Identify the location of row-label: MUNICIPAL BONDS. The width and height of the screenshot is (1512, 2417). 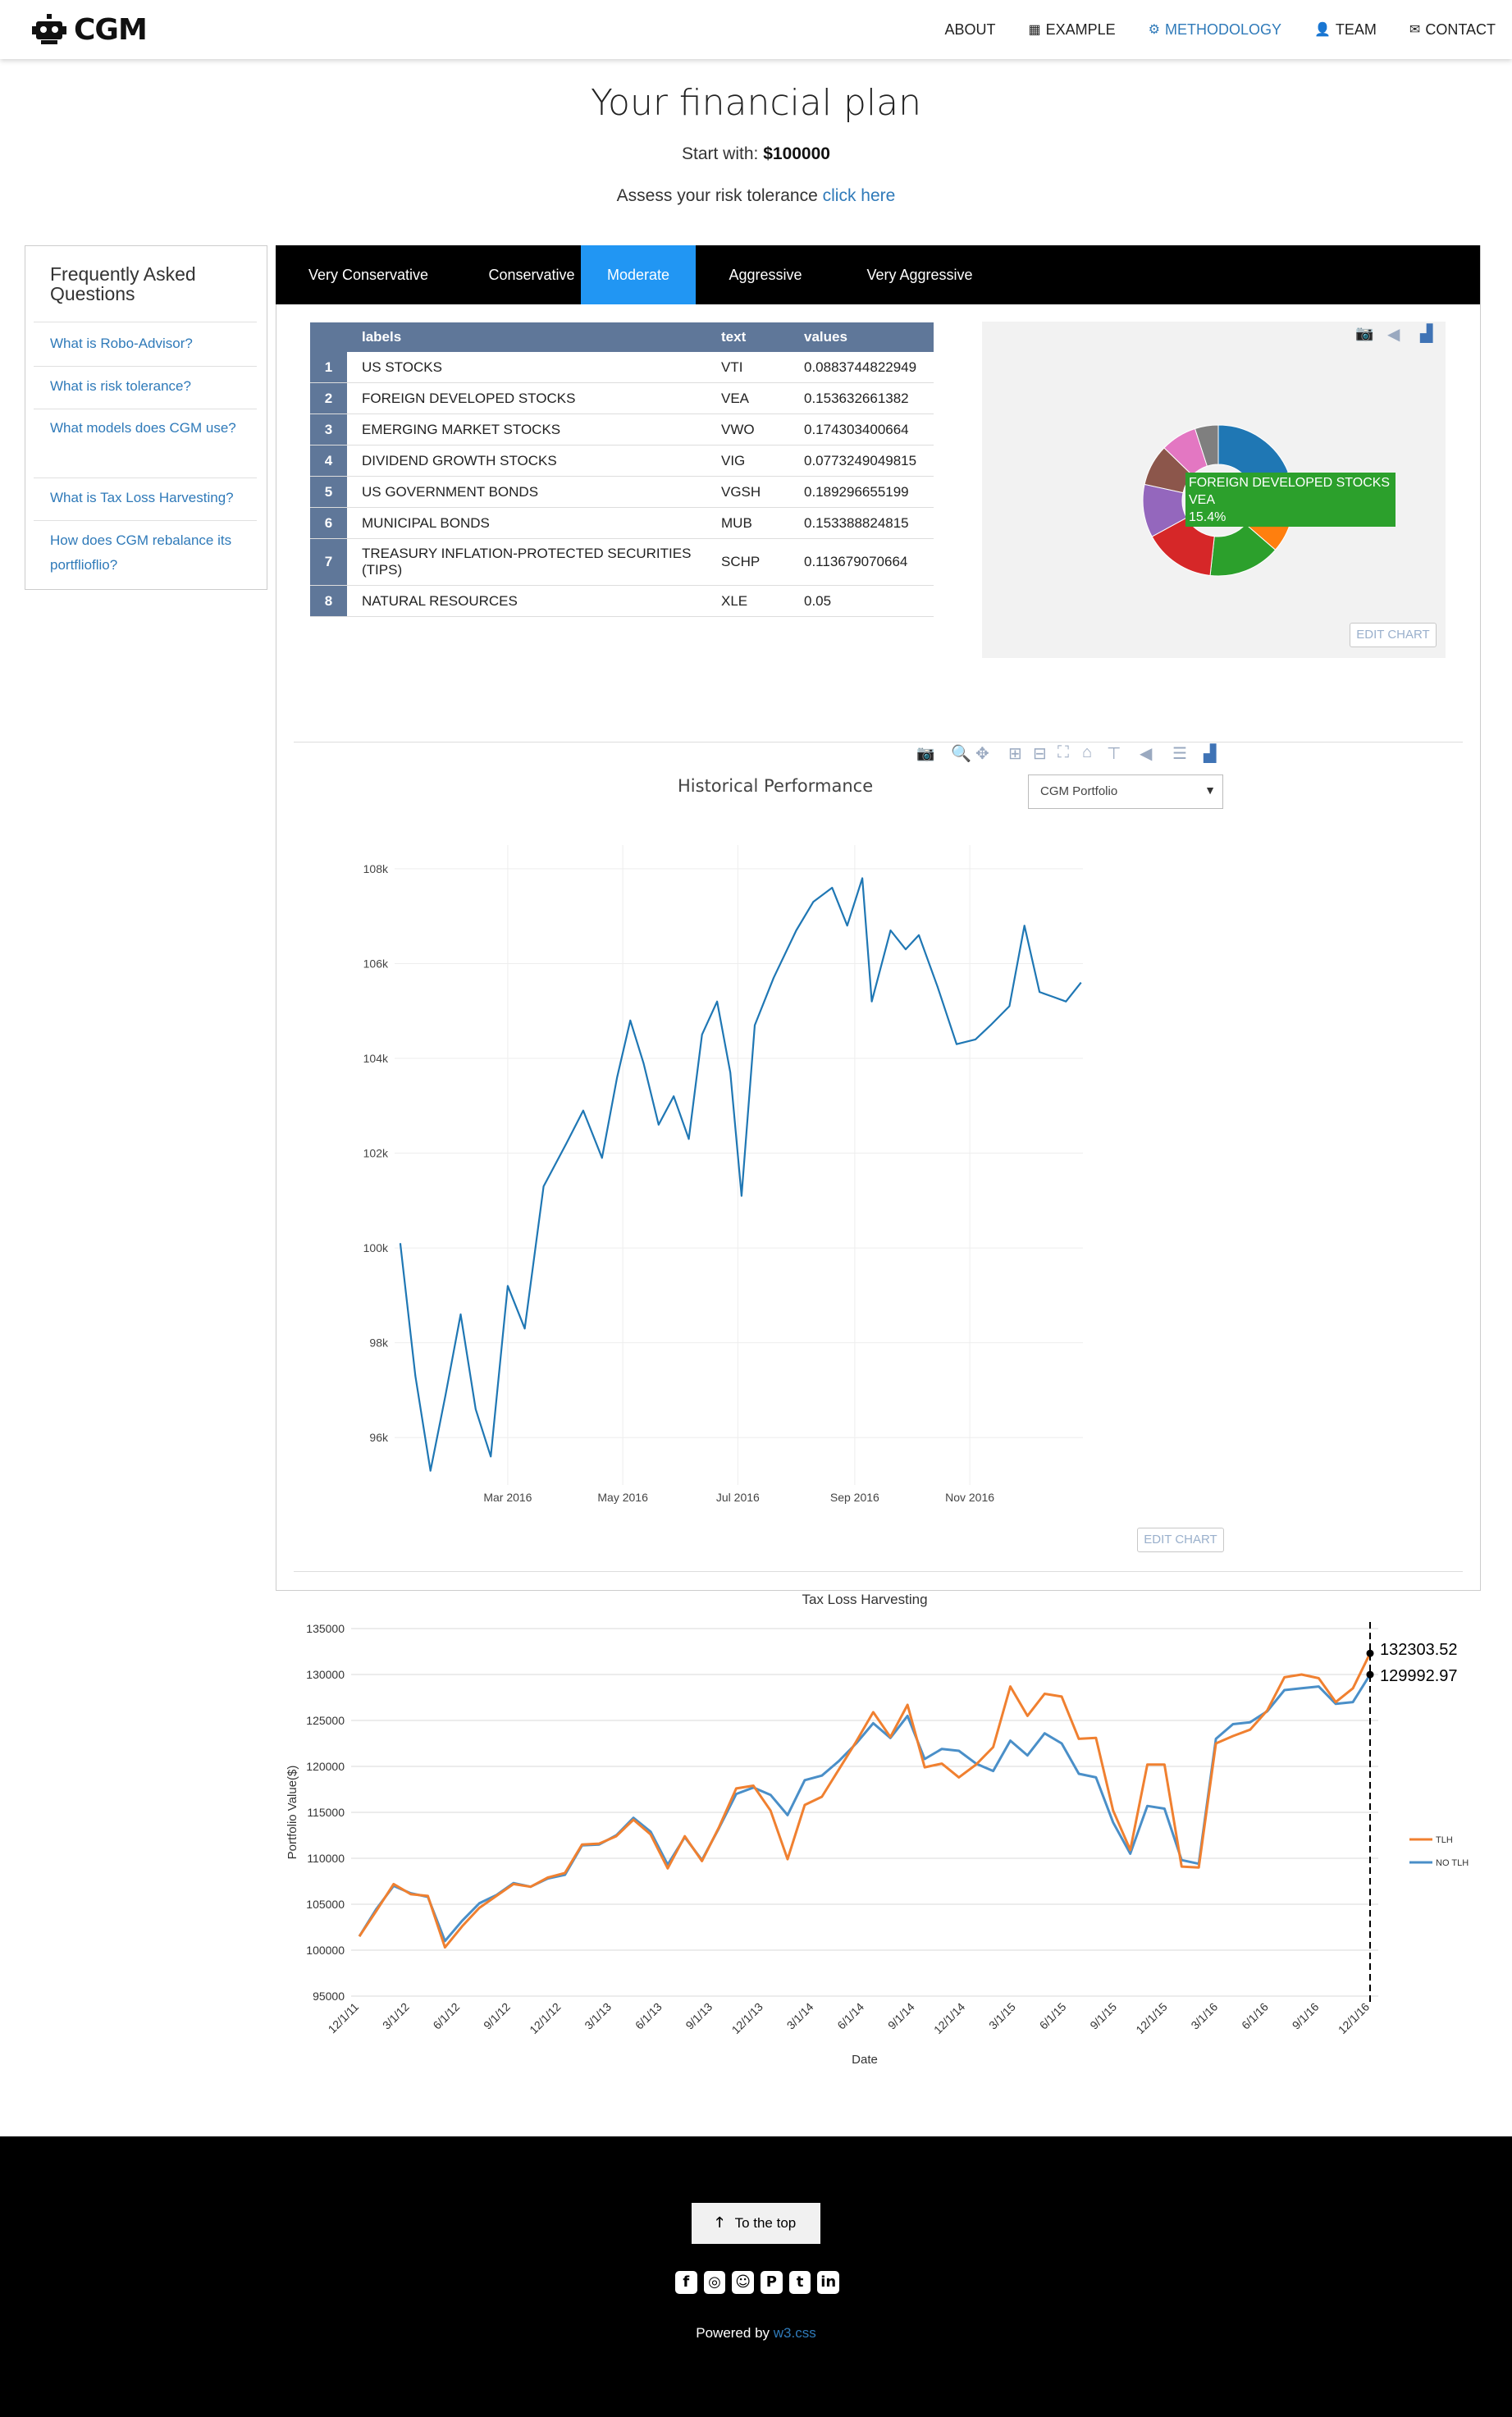
(526, 523).